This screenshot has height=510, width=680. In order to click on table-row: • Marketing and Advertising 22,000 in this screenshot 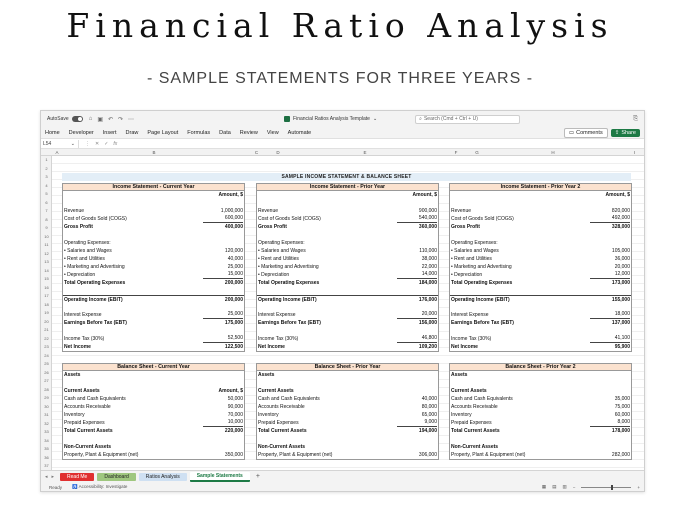, I will do `click(347, 267)`.